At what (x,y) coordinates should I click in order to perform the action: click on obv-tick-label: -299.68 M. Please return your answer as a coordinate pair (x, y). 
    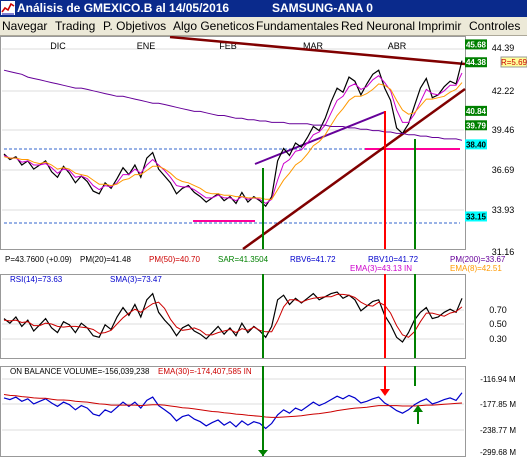
    Looking at the image, I should click on (498, 452).